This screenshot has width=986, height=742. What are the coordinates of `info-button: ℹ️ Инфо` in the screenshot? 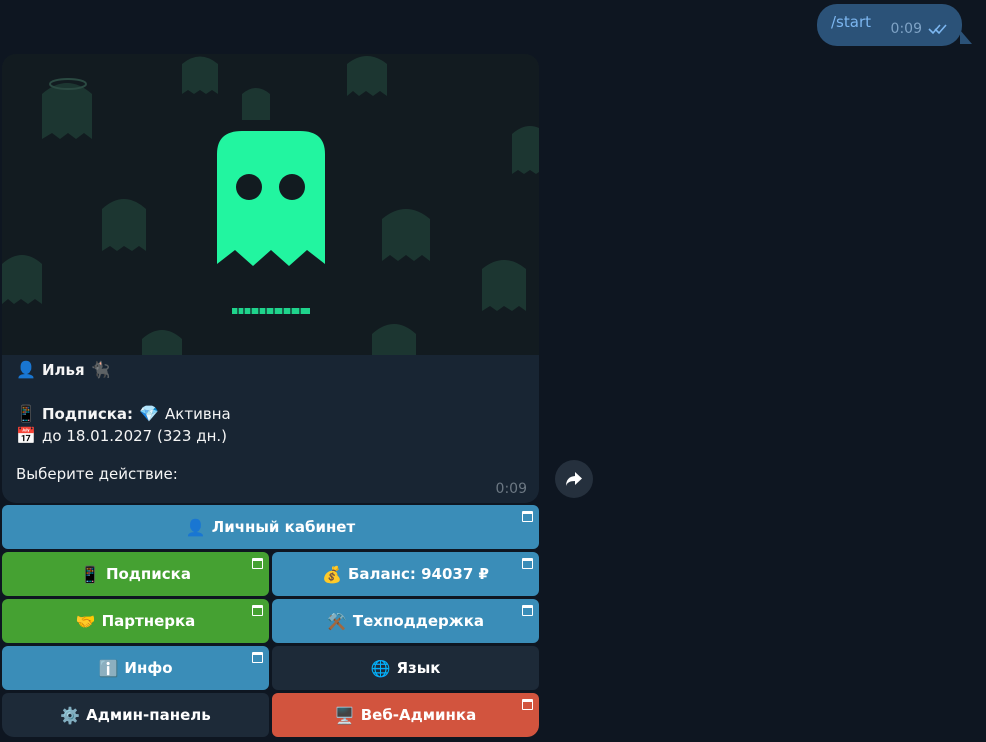 It's located at (135, 668).